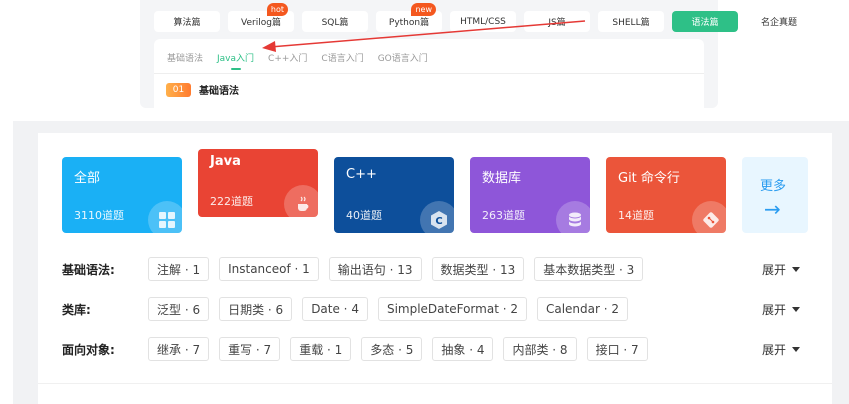 The image size is (849, 404). What do you see at coordinates (438, 221) in the screenshot?
I see `svg-text: C` at bounding box center [438, 221].